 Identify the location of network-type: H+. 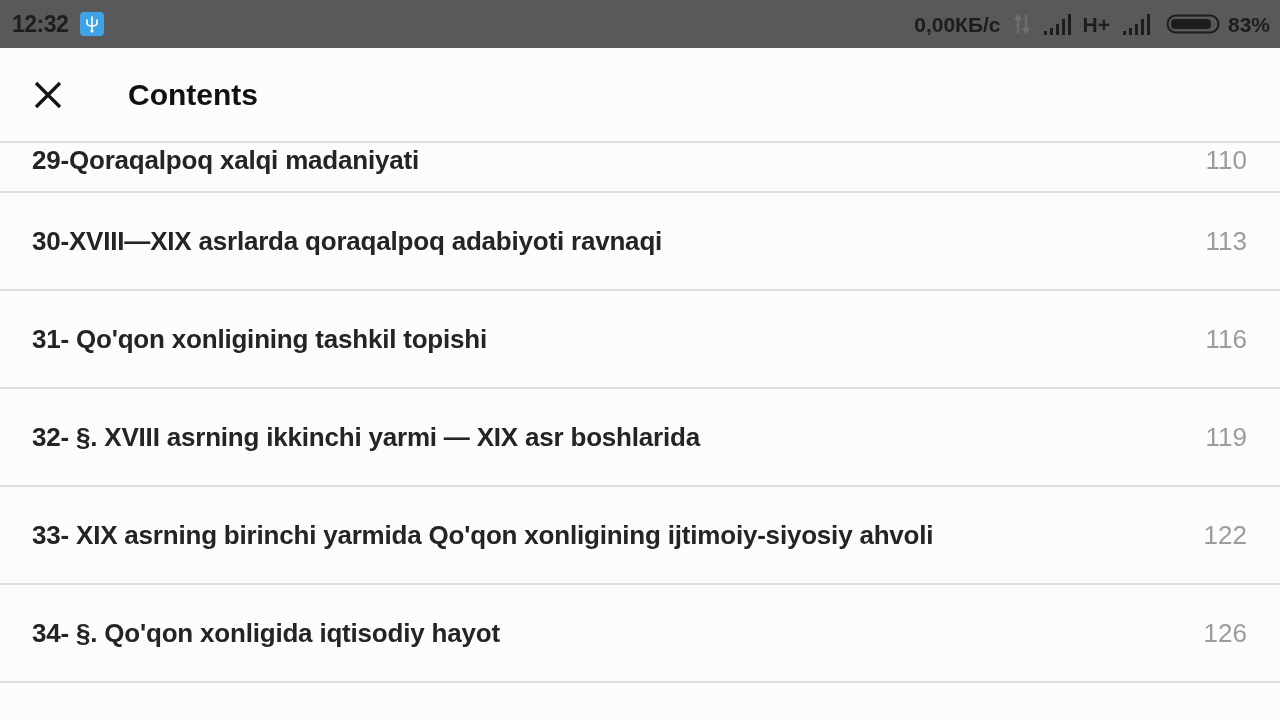
(1096, 24).